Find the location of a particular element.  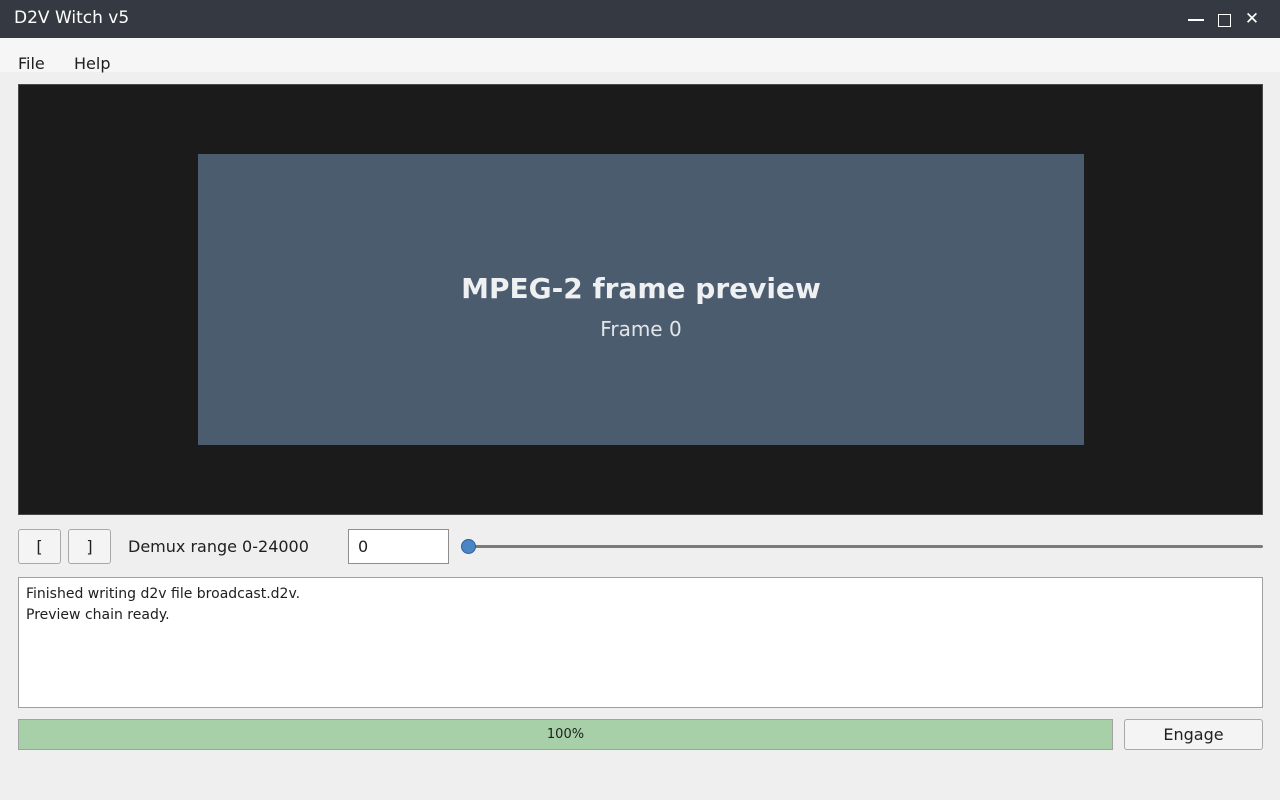

menu-help: Help is located at coordinates (92, 63).